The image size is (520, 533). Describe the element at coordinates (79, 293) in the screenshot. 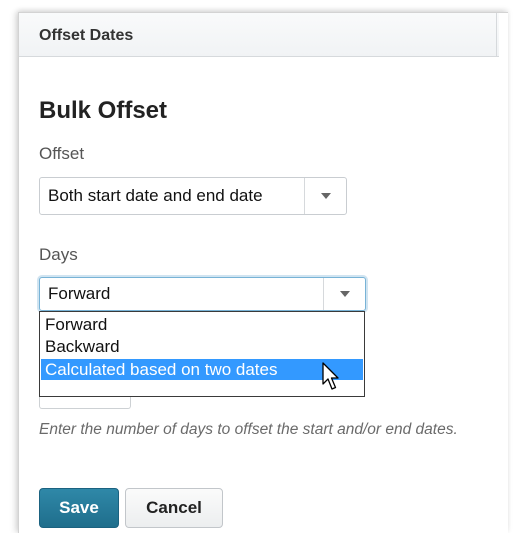

I see `days-select-value: Forward` at that location.